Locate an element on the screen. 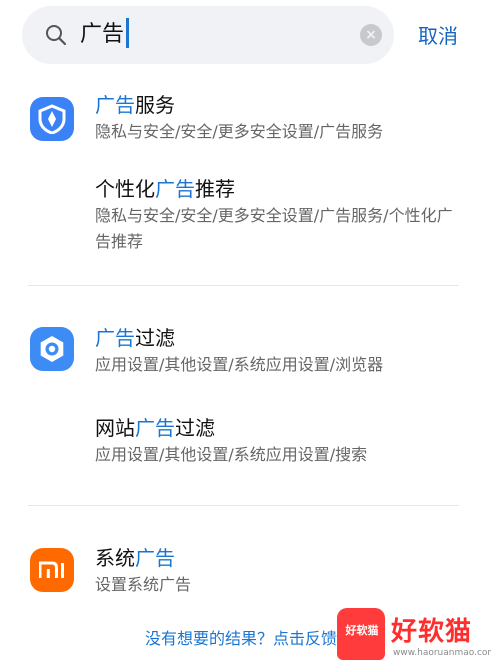 The width and height of the screenshot is (491, 663). result-title-prefix: 网站 is located at coordinates (115, 428).